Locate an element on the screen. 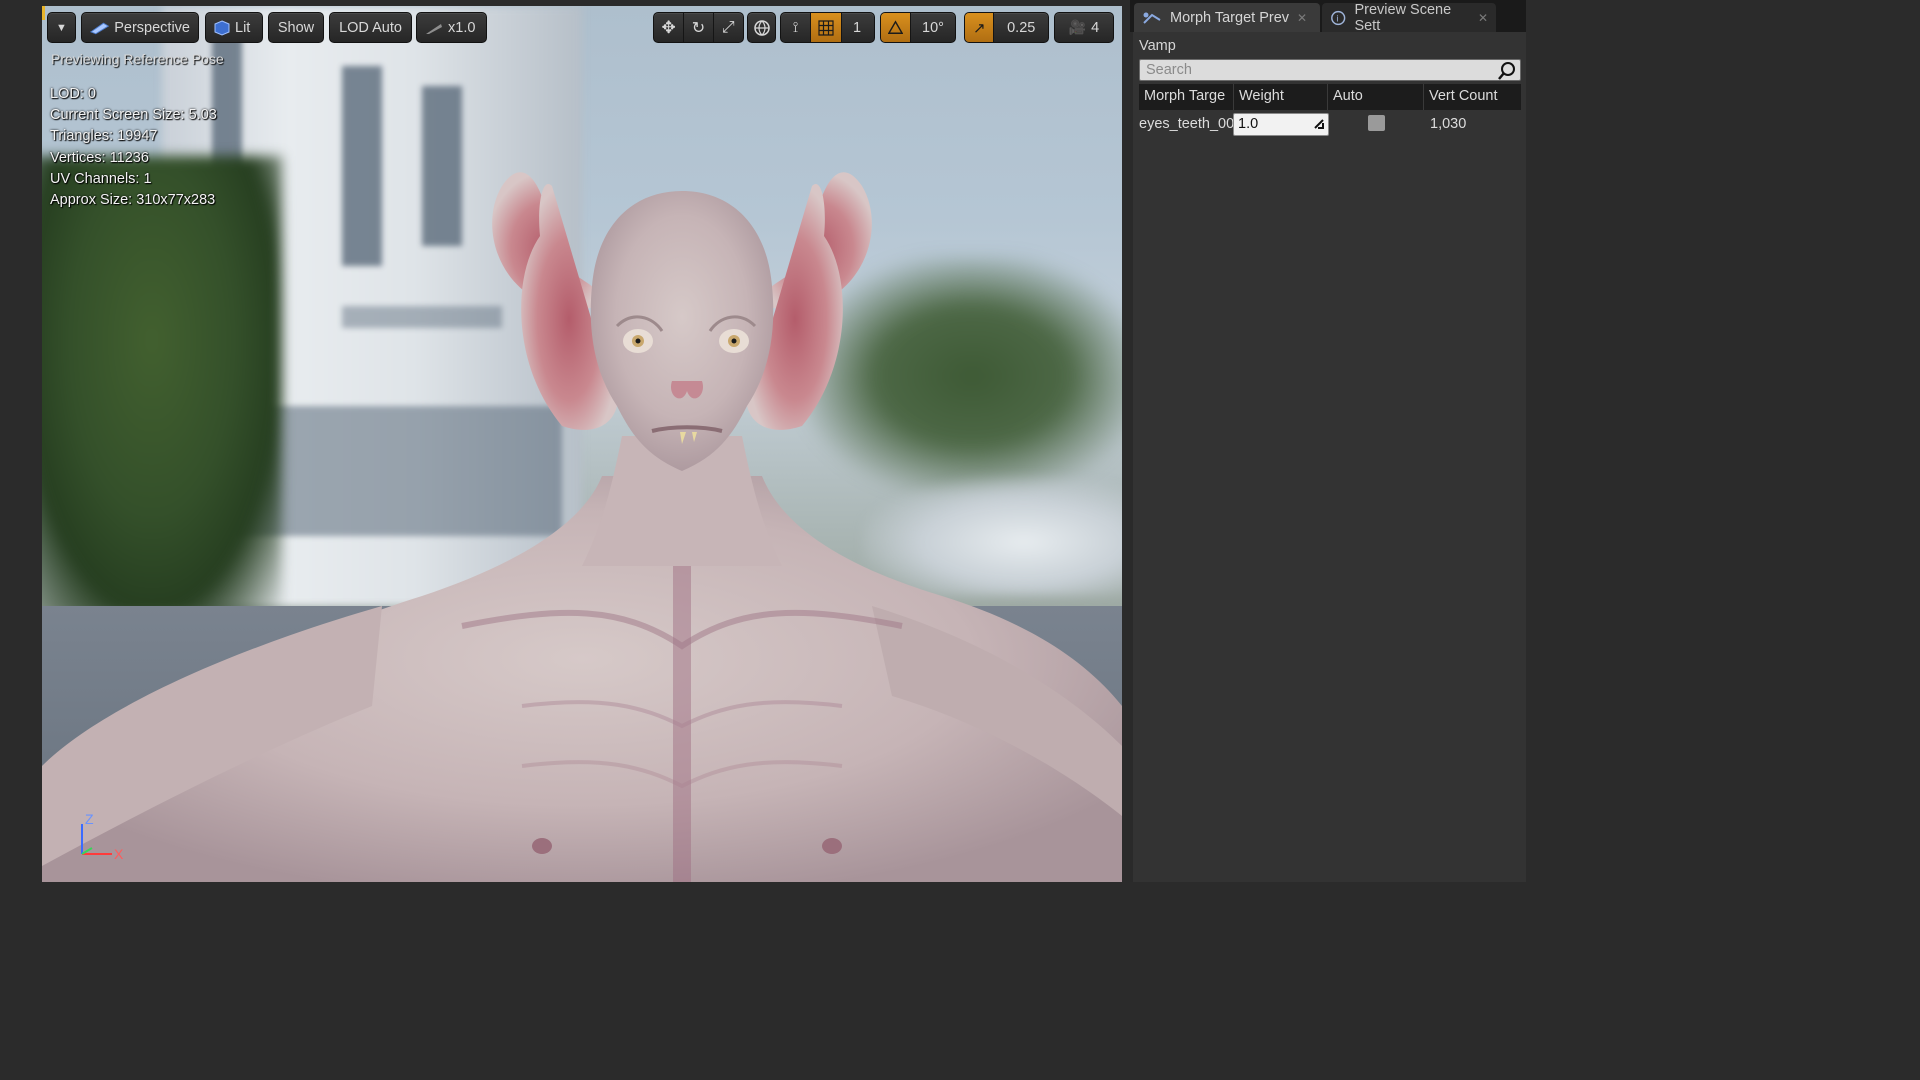  rotate-icon: ↻ is located at coordinates (698, 28).